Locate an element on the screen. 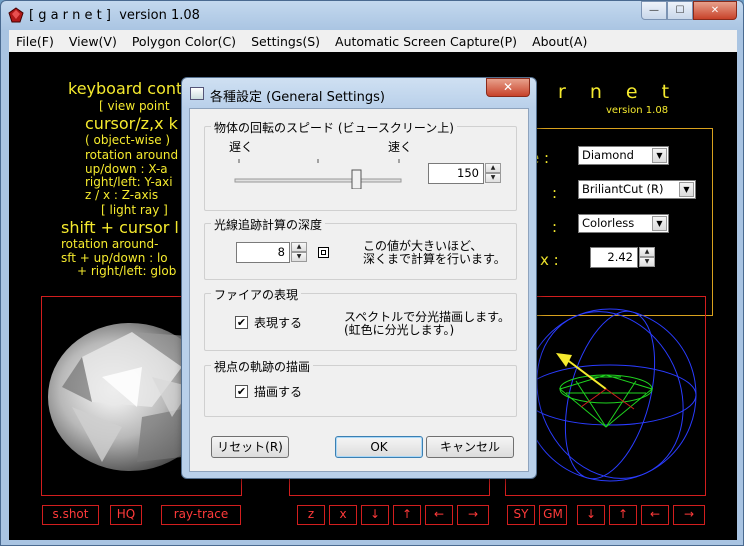 Image resolution: width=744 pixels, height=546 pixels. refractive-index-spinner: 2.42 ▲ ▼ is located at coordinates (622, 257).